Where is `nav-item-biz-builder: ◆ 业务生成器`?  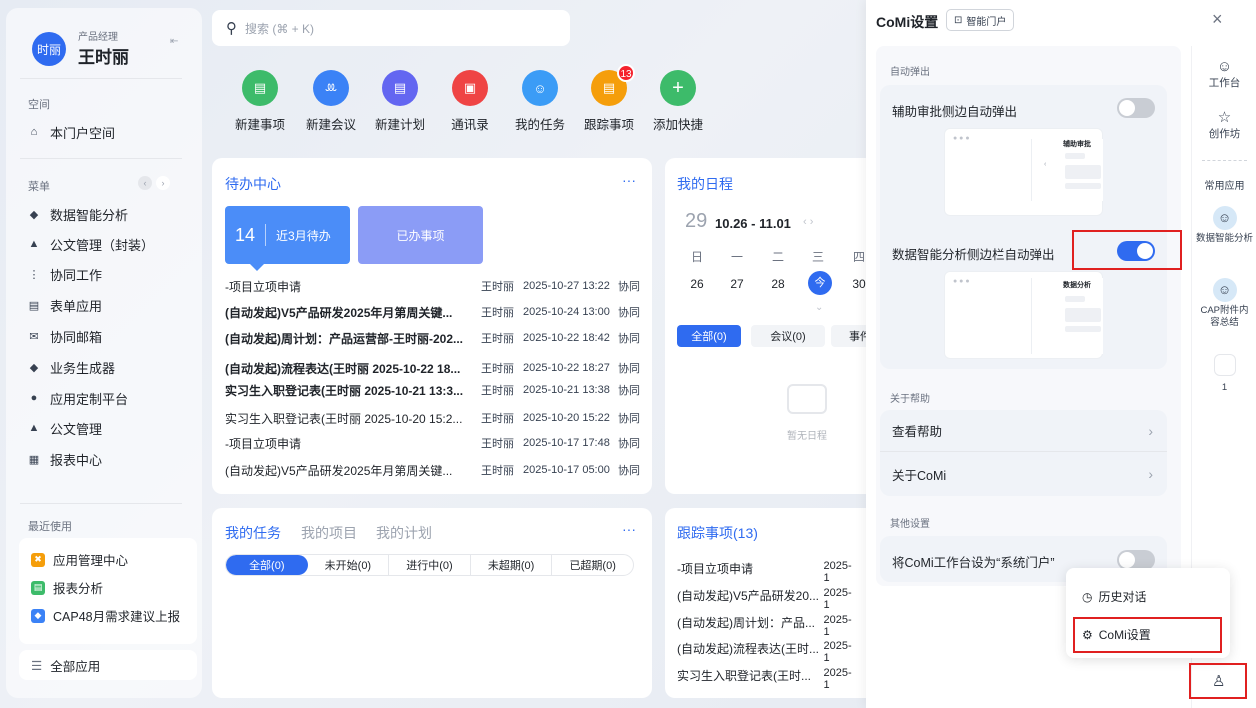 nav-item-biz-builder: ◆ 业务生成器 is located at coordinates (113, 367).